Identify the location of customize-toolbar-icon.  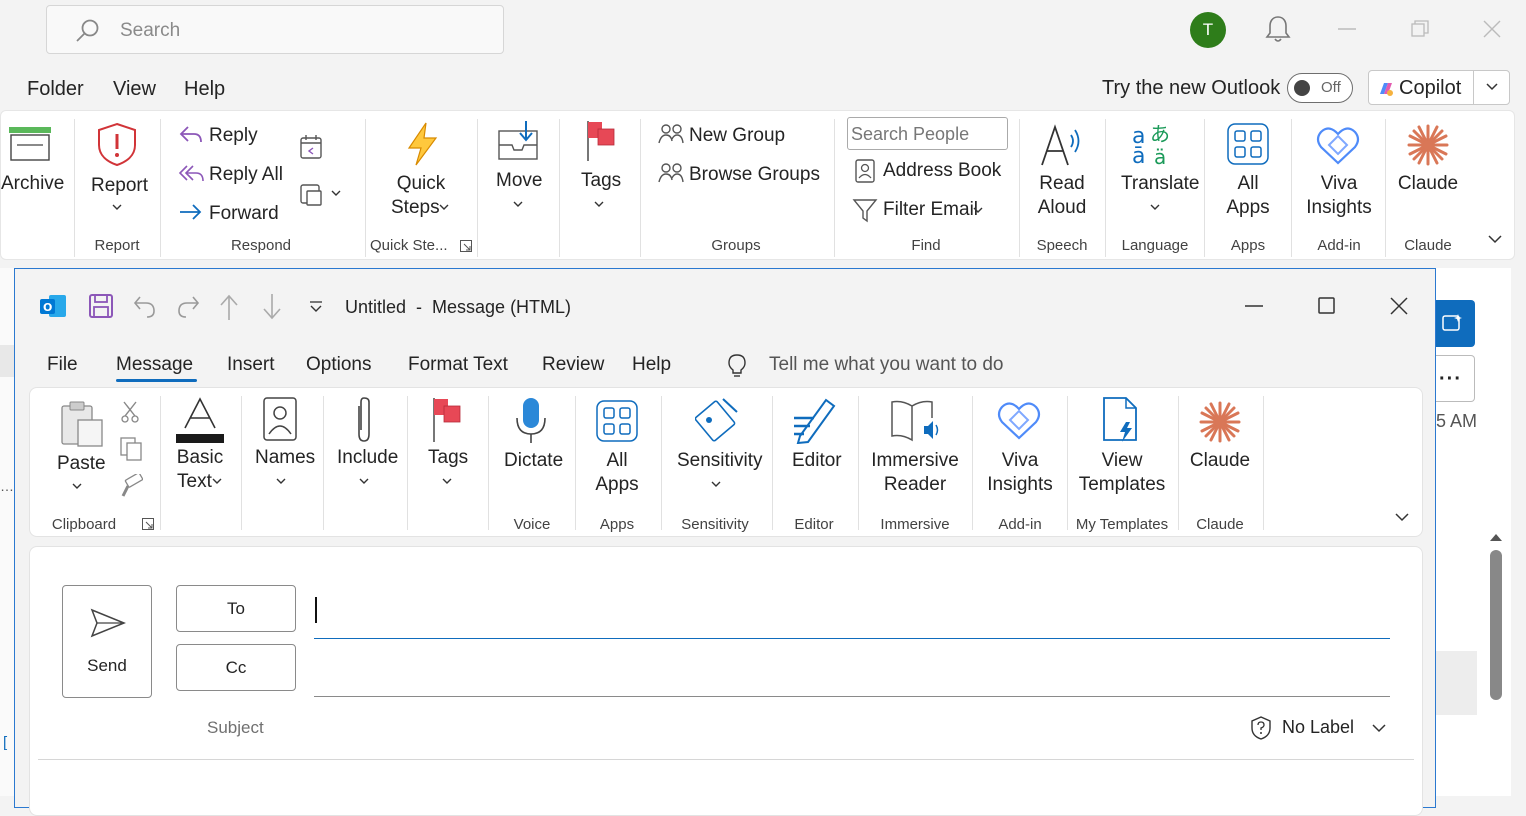
(316, 307).